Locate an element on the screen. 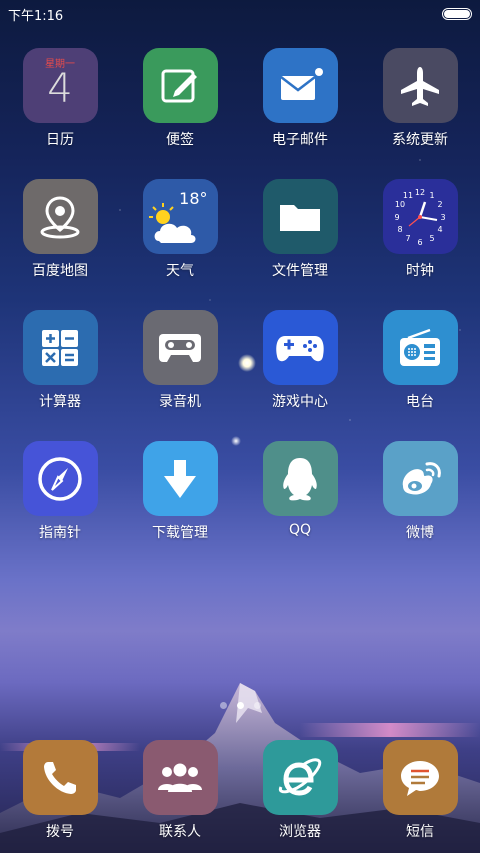 The width and height of the screenshot is (480, 853). app-download-manager: 下载管理 is located at coordinates (180, 506).